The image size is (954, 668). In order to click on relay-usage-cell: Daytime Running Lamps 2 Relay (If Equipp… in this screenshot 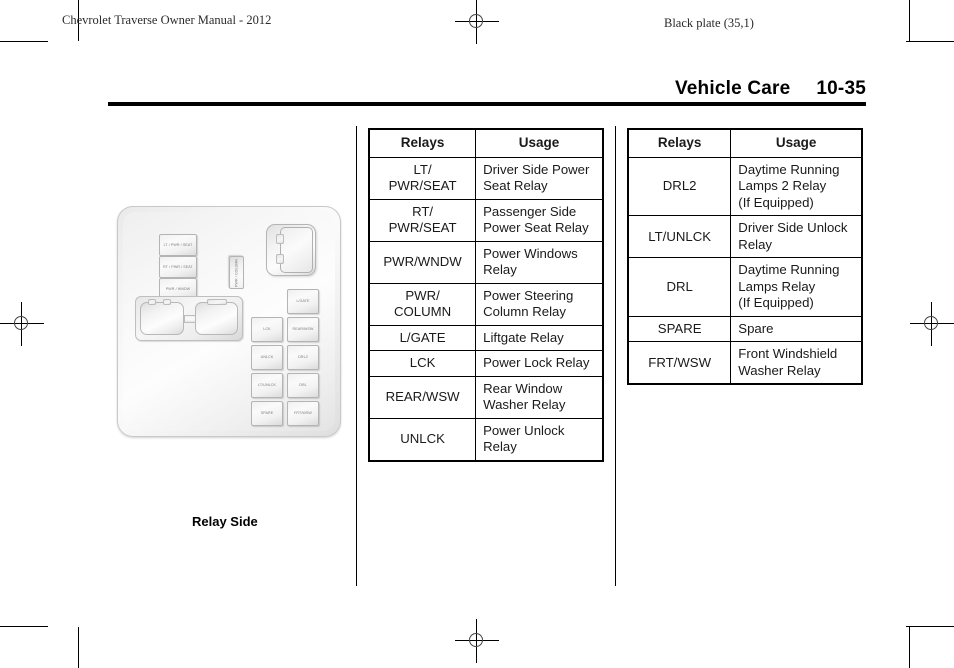, I will do `click(796, 186)`.